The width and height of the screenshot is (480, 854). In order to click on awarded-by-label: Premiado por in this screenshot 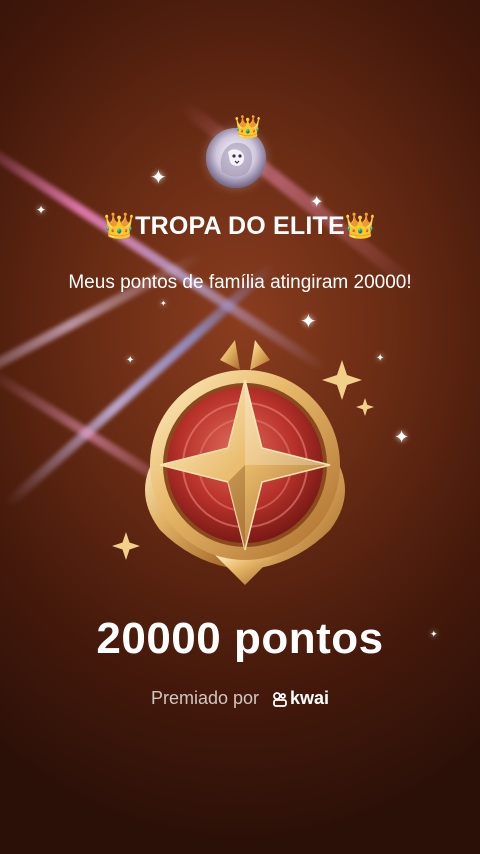, I will do `click(204, 698)`.